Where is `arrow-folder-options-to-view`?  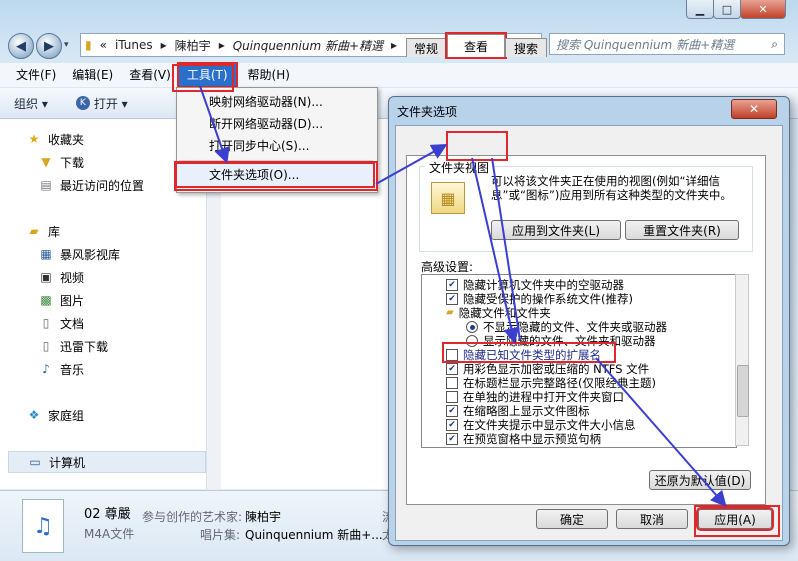 arrow-folder-options-to-view is located at coordinates (411, 164).